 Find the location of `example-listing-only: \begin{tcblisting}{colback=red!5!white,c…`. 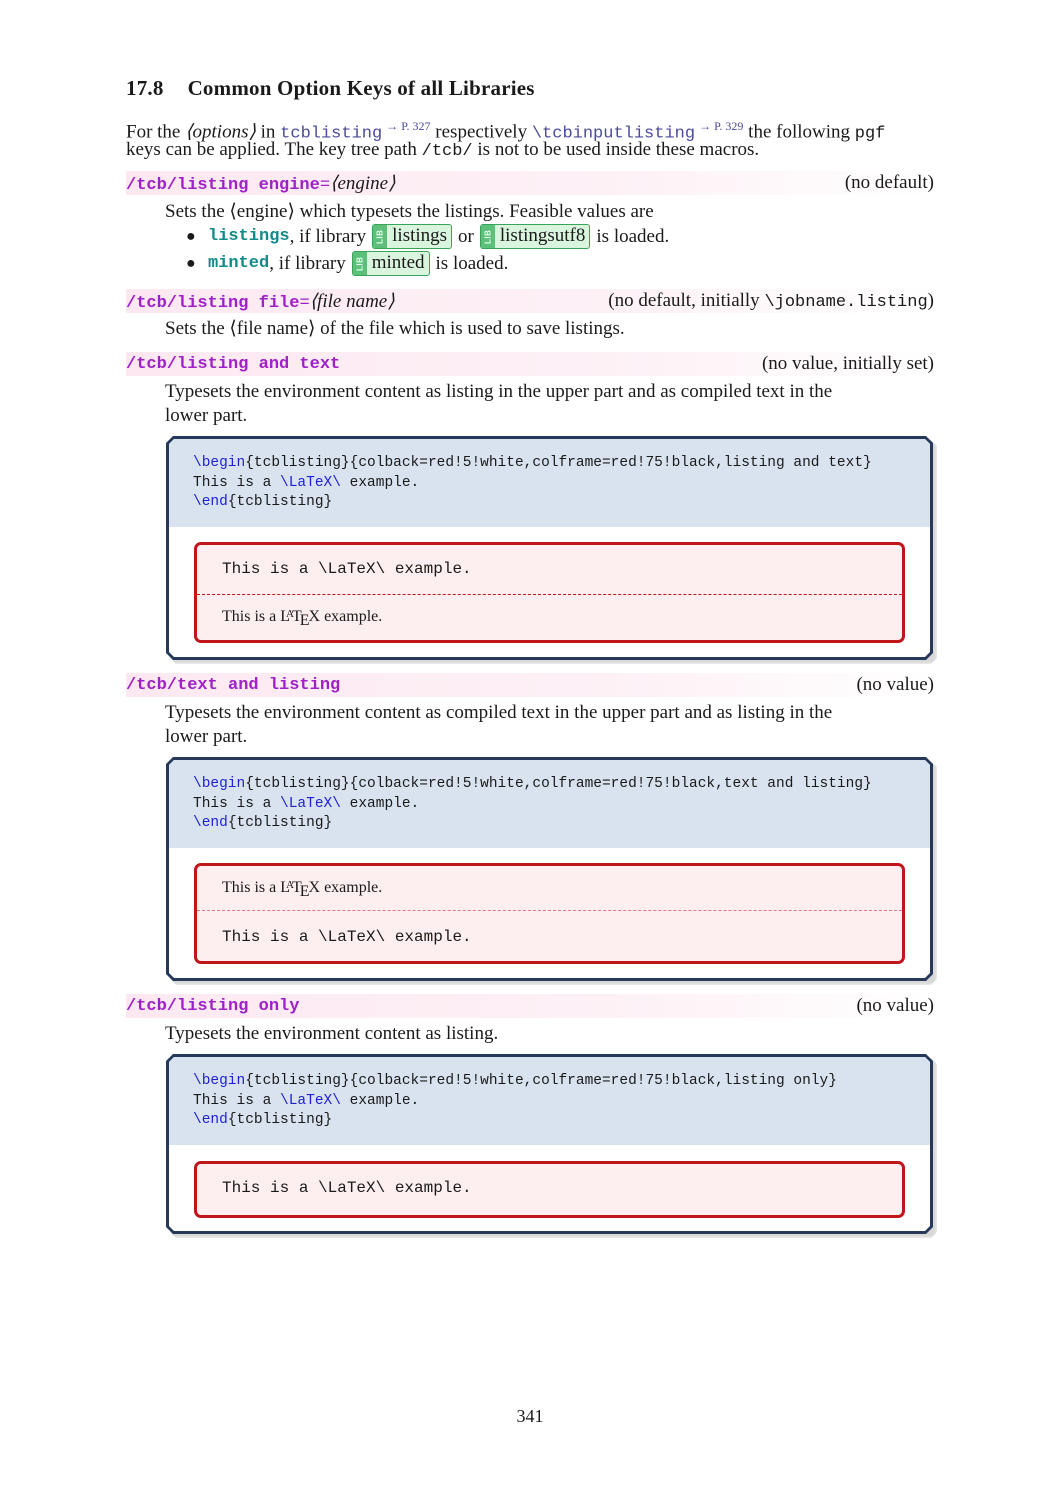

example-listing-only: \begin{tcblisting}{colback=red!5!white,c… is located at coordinates (551, 1146).